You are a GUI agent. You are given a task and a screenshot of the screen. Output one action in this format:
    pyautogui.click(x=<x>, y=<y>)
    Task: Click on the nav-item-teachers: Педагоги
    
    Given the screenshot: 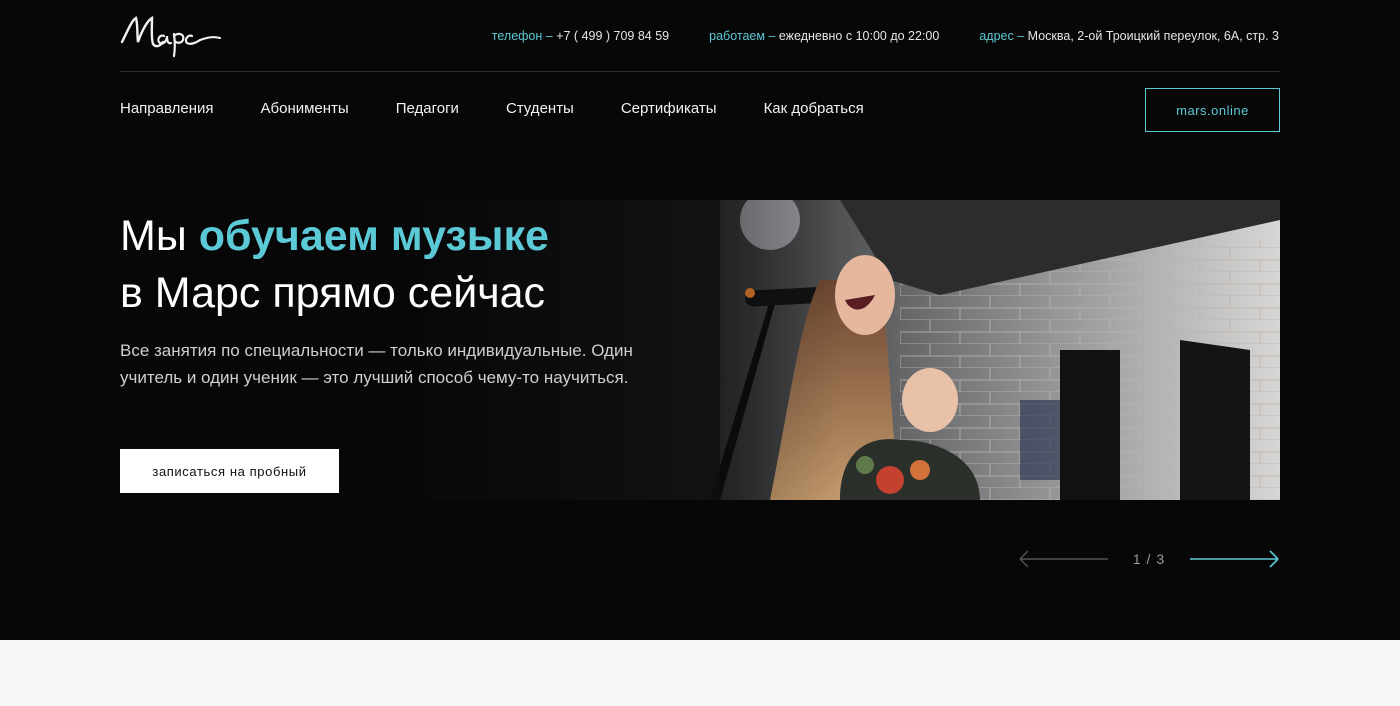 What is the action you would take?
    pyautogui.click(x=427, y=109)
    